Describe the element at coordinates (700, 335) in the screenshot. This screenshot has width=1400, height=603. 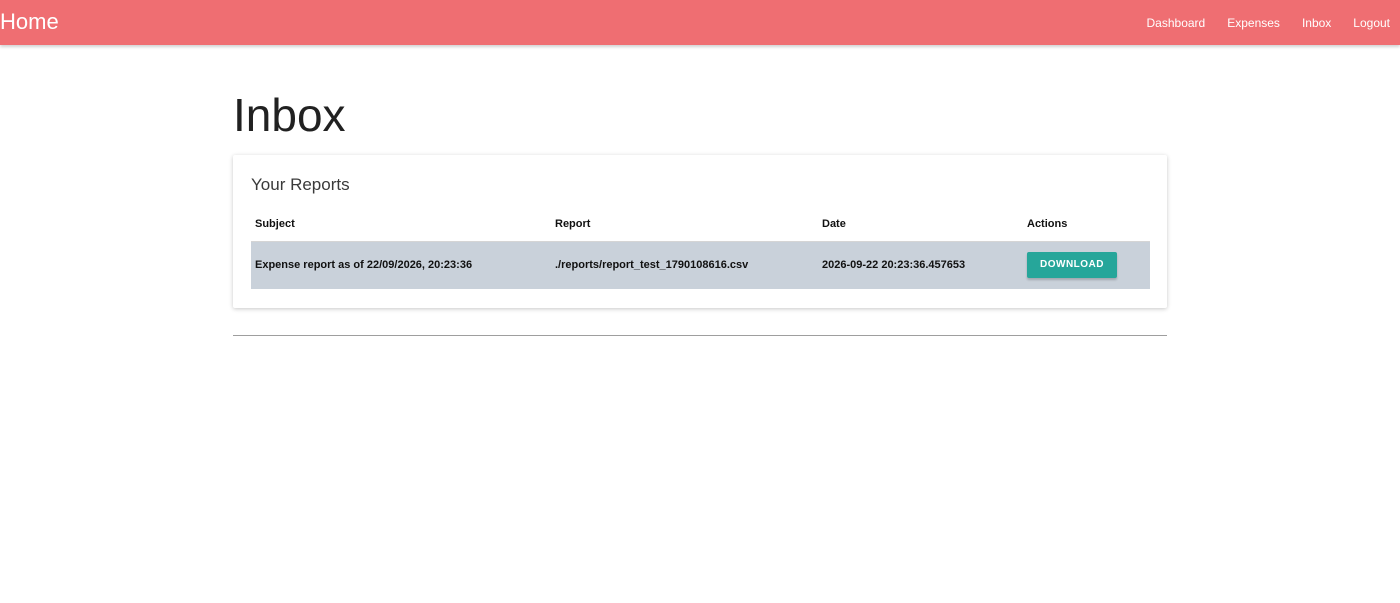
I see `content-divider` at that location.